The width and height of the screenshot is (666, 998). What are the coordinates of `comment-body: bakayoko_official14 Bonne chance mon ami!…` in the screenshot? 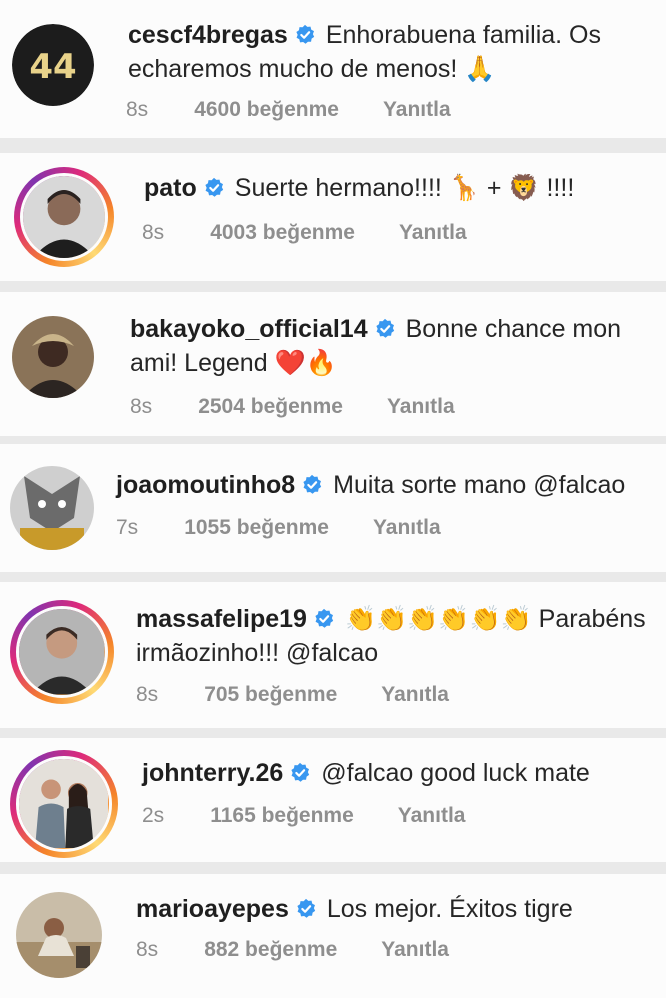 It's located at (394, 346).